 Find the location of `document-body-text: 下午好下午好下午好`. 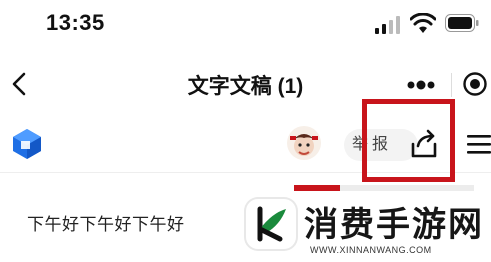

document-body-text: 下午好下午好下午好 is located at coordinates (106, 224).